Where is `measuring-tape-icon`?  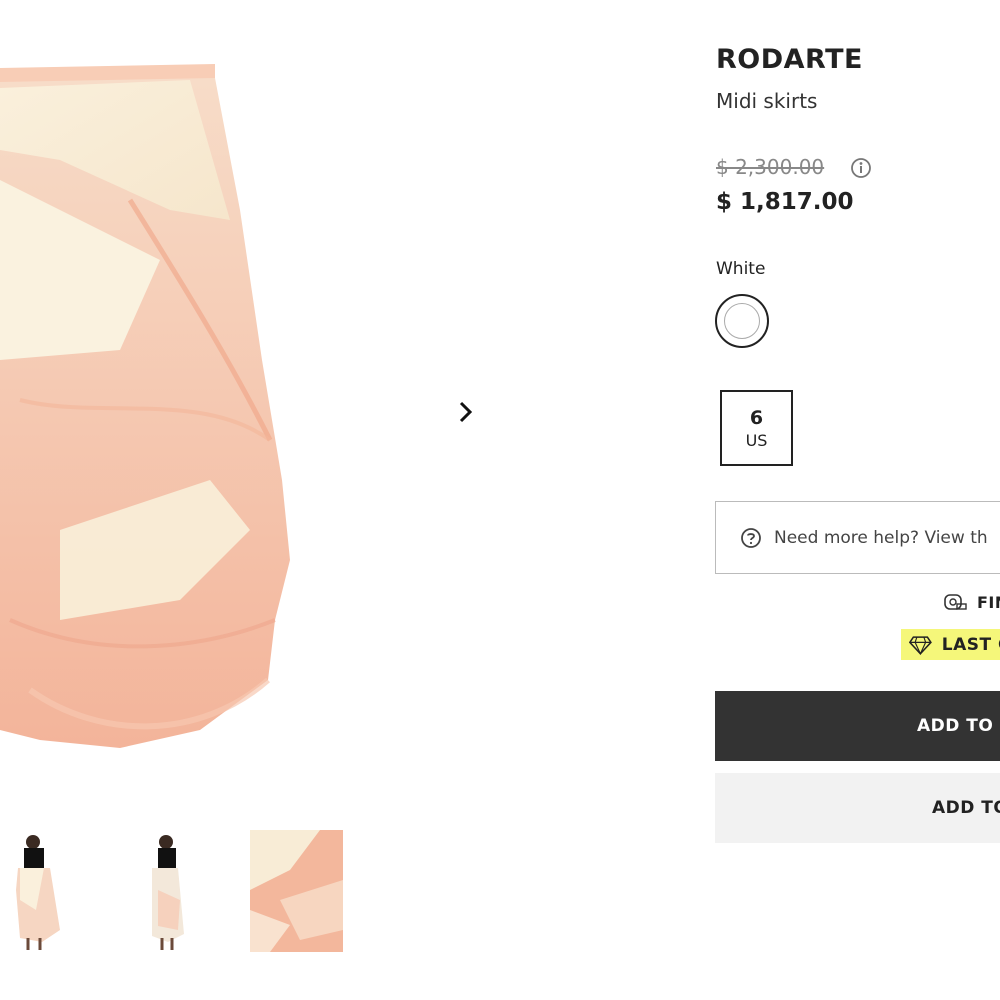 measuring-tape-icon is located at coordinates (955, 602).